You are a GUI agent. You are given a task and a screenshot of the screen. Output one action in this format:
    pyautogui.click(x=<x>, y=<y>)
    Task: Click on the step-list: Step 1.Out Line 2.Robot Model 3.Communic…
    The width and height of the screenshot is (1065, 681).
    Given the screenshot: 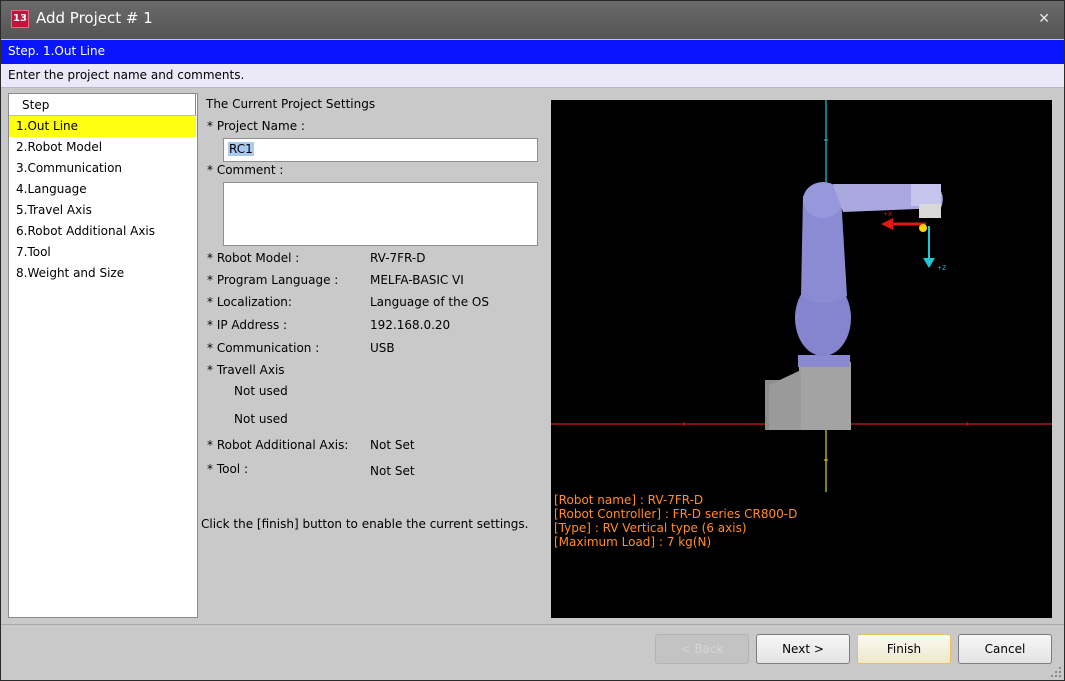 What is the action you would take?
    pyautogui.click(x=103, y=355)
    